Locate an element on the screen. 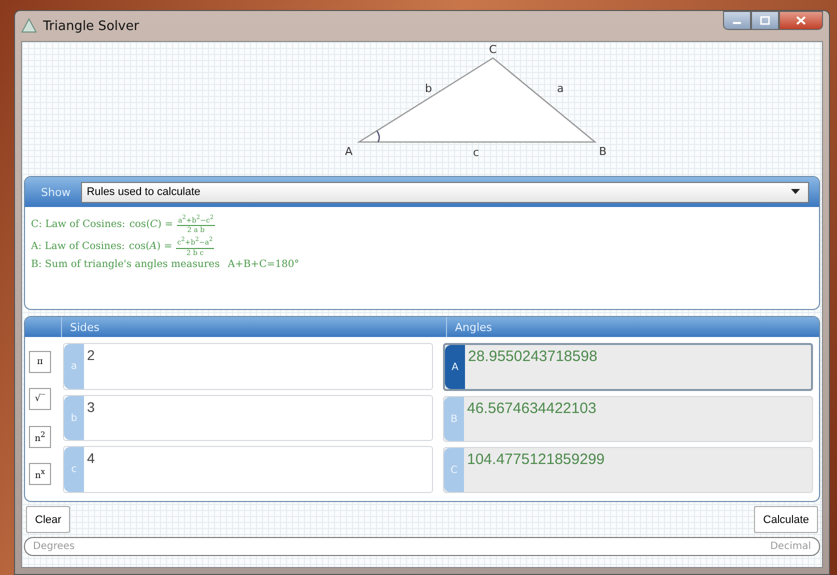 The image size is (837, 575). column-header: Angles is located at coordinates (474, 328).